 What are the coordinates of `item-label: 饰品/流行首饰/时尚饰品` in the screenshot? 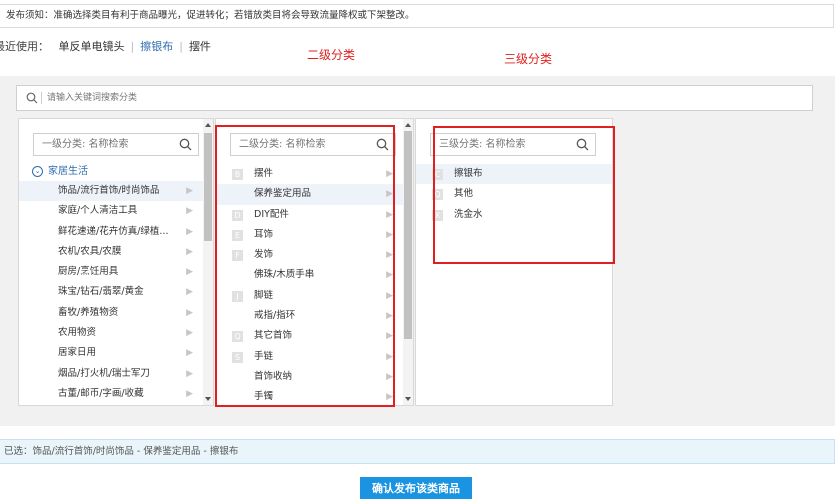 It's located at (109, 190).